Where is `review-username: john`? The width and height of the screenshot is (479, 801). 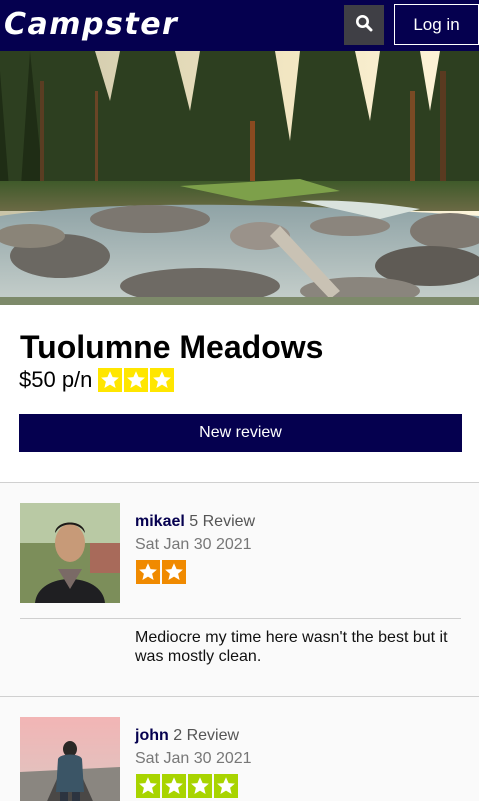 review-username: john is located at coordinates (152, 735).